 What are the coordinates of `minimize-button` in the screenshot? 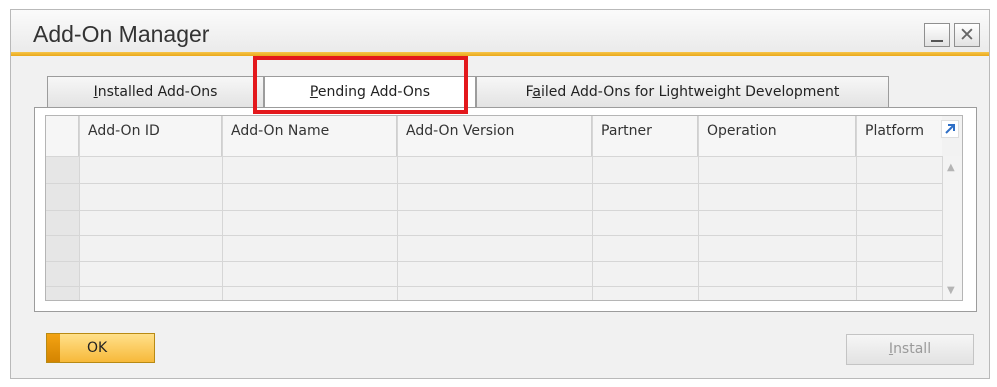 It's located at (937, 35).